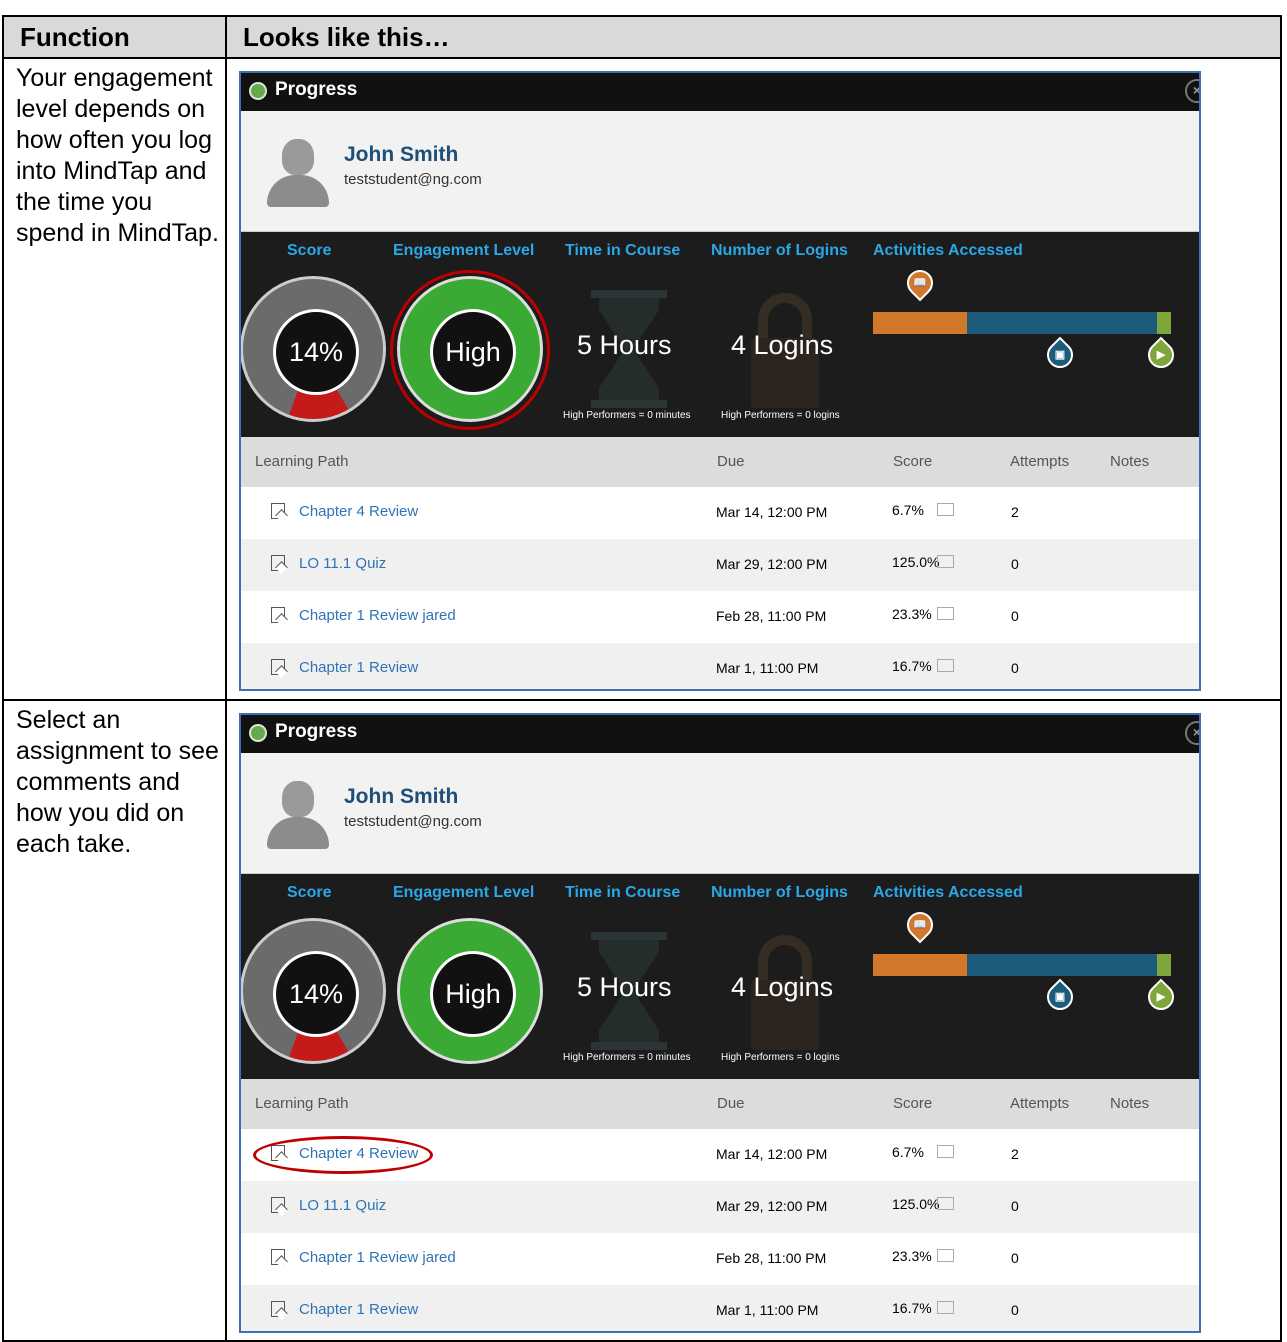 This screenshot has height=1342, width=1287. What do you see at coordinates (316, 89) in the screenshot?
I see `panel-title: Progress` at bounding box center [316, 89].